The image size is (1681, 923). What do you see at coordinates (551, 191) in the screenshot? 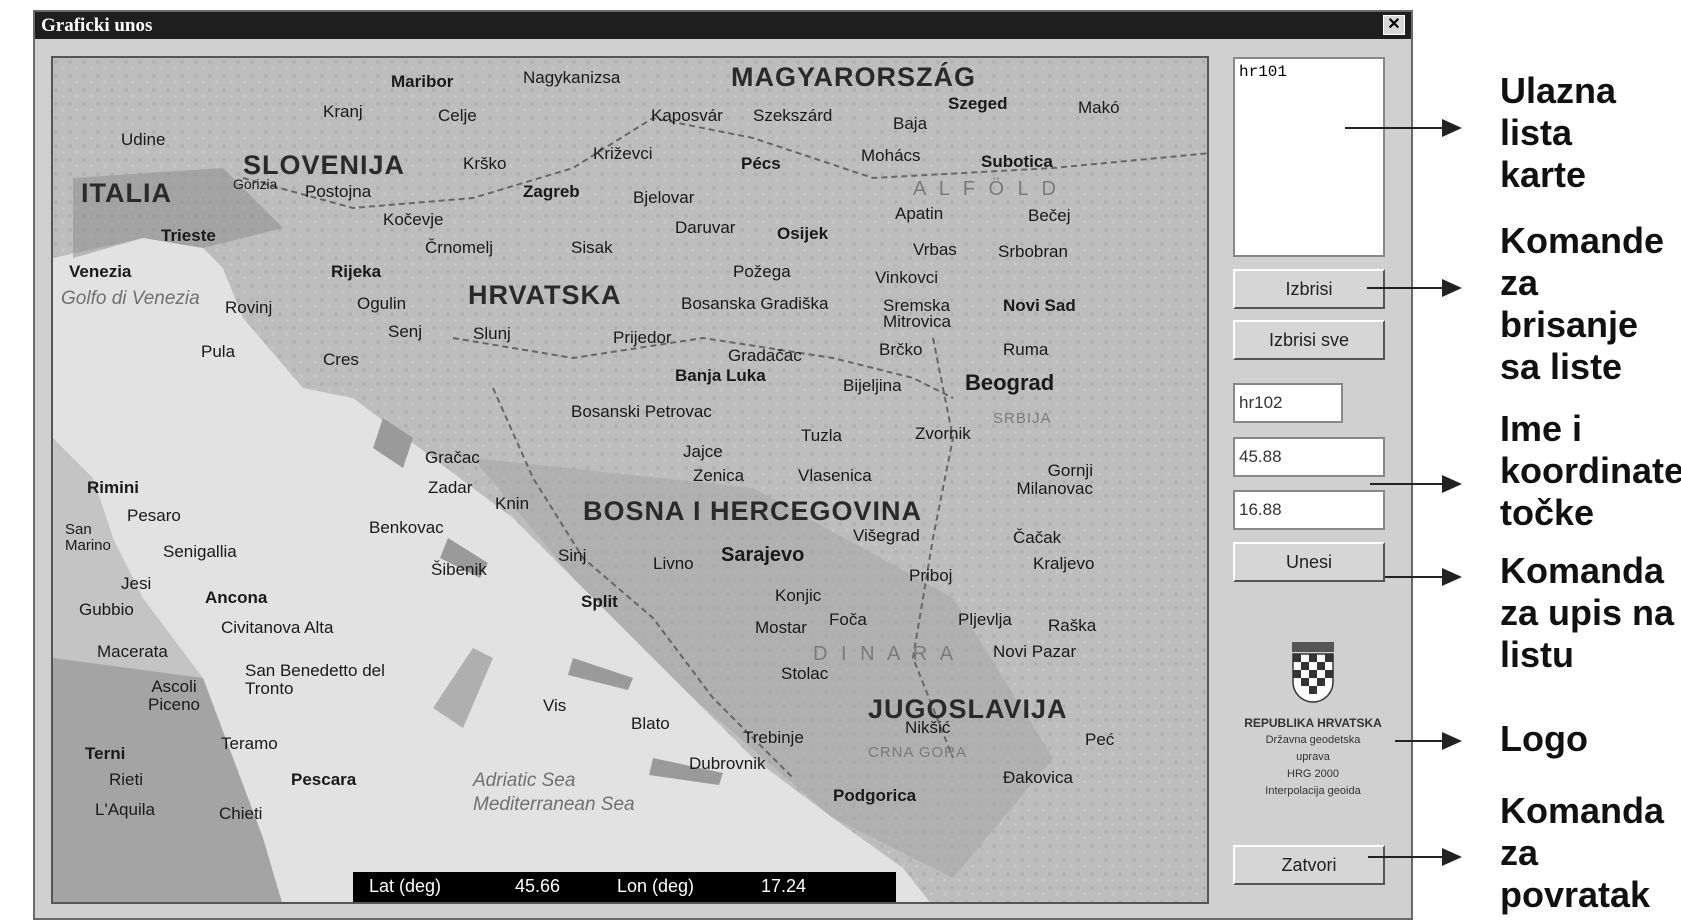
I see `city-label: Zagreb` at bounding box center [551, 191].